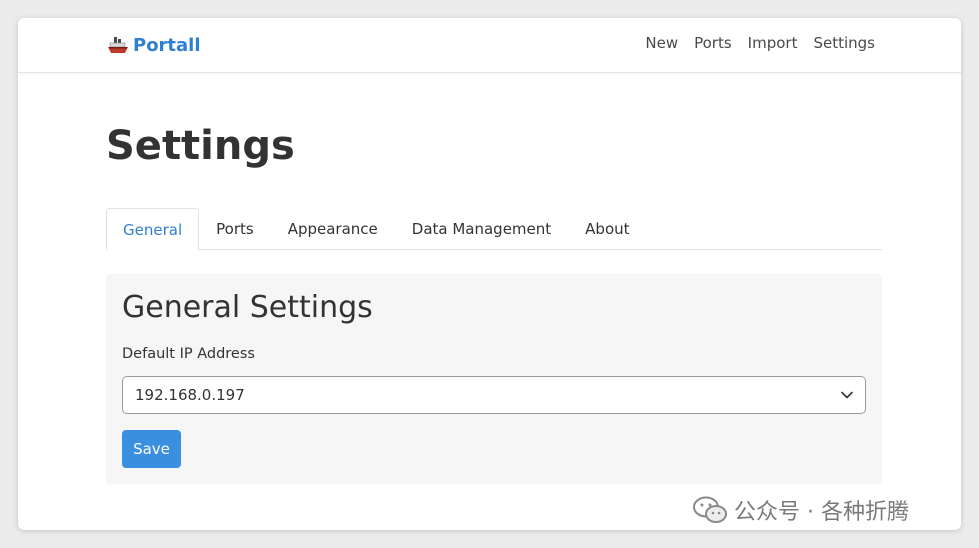 The width and height of the screenshot is (979, 548). I want to click on brand-name: Portall, so click(167, 45).